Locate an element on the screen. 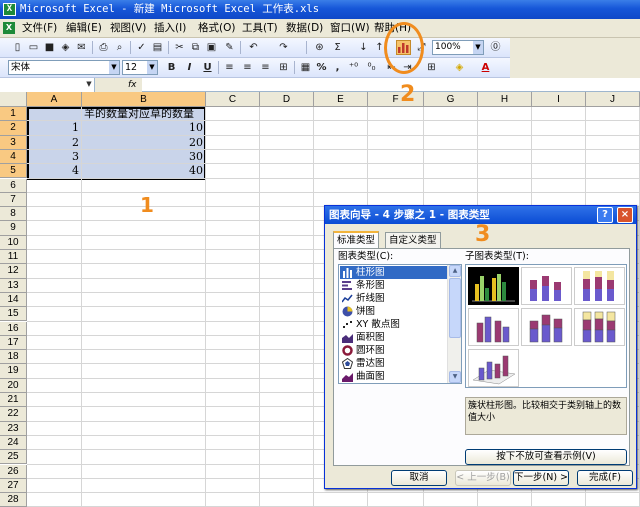  row-header-7: 7 is located at coordinates (13, 200).